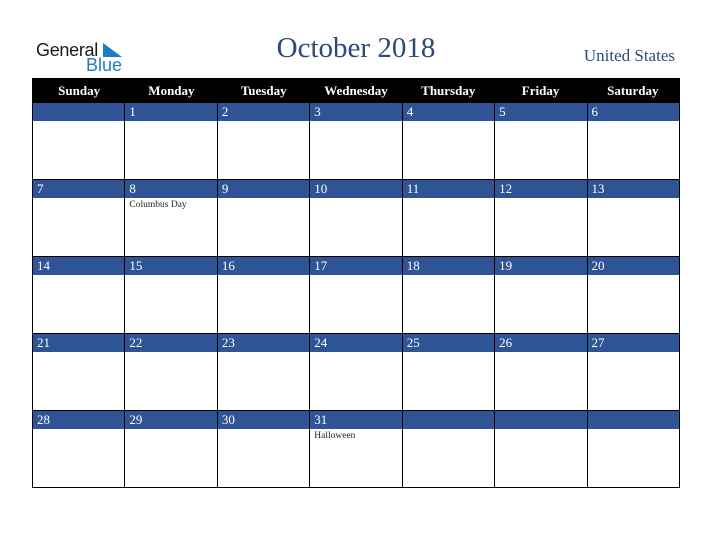 This screenshot has height=550, width=712. I want to click on day-cell: 21, so click(79, 371).